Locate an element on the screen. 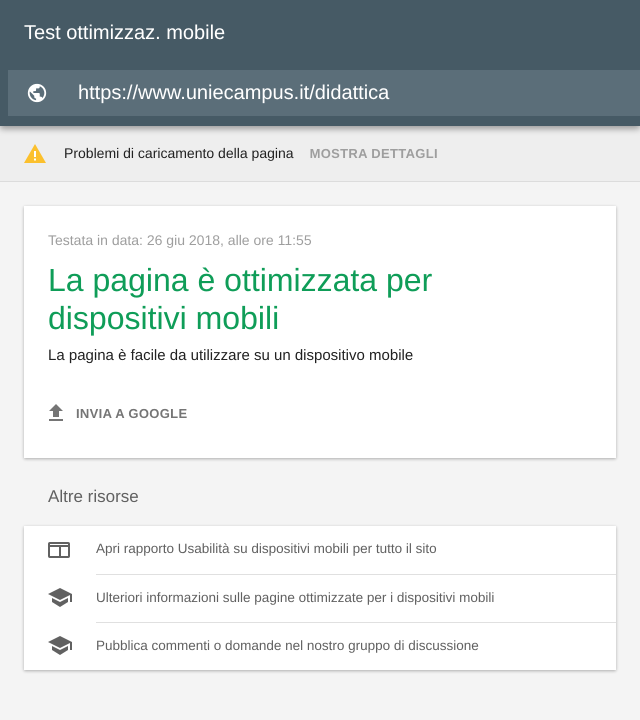 The image size is (640, 720). warning-text: Problemi di caricamento della pagina is located at coordinates (179, 153).